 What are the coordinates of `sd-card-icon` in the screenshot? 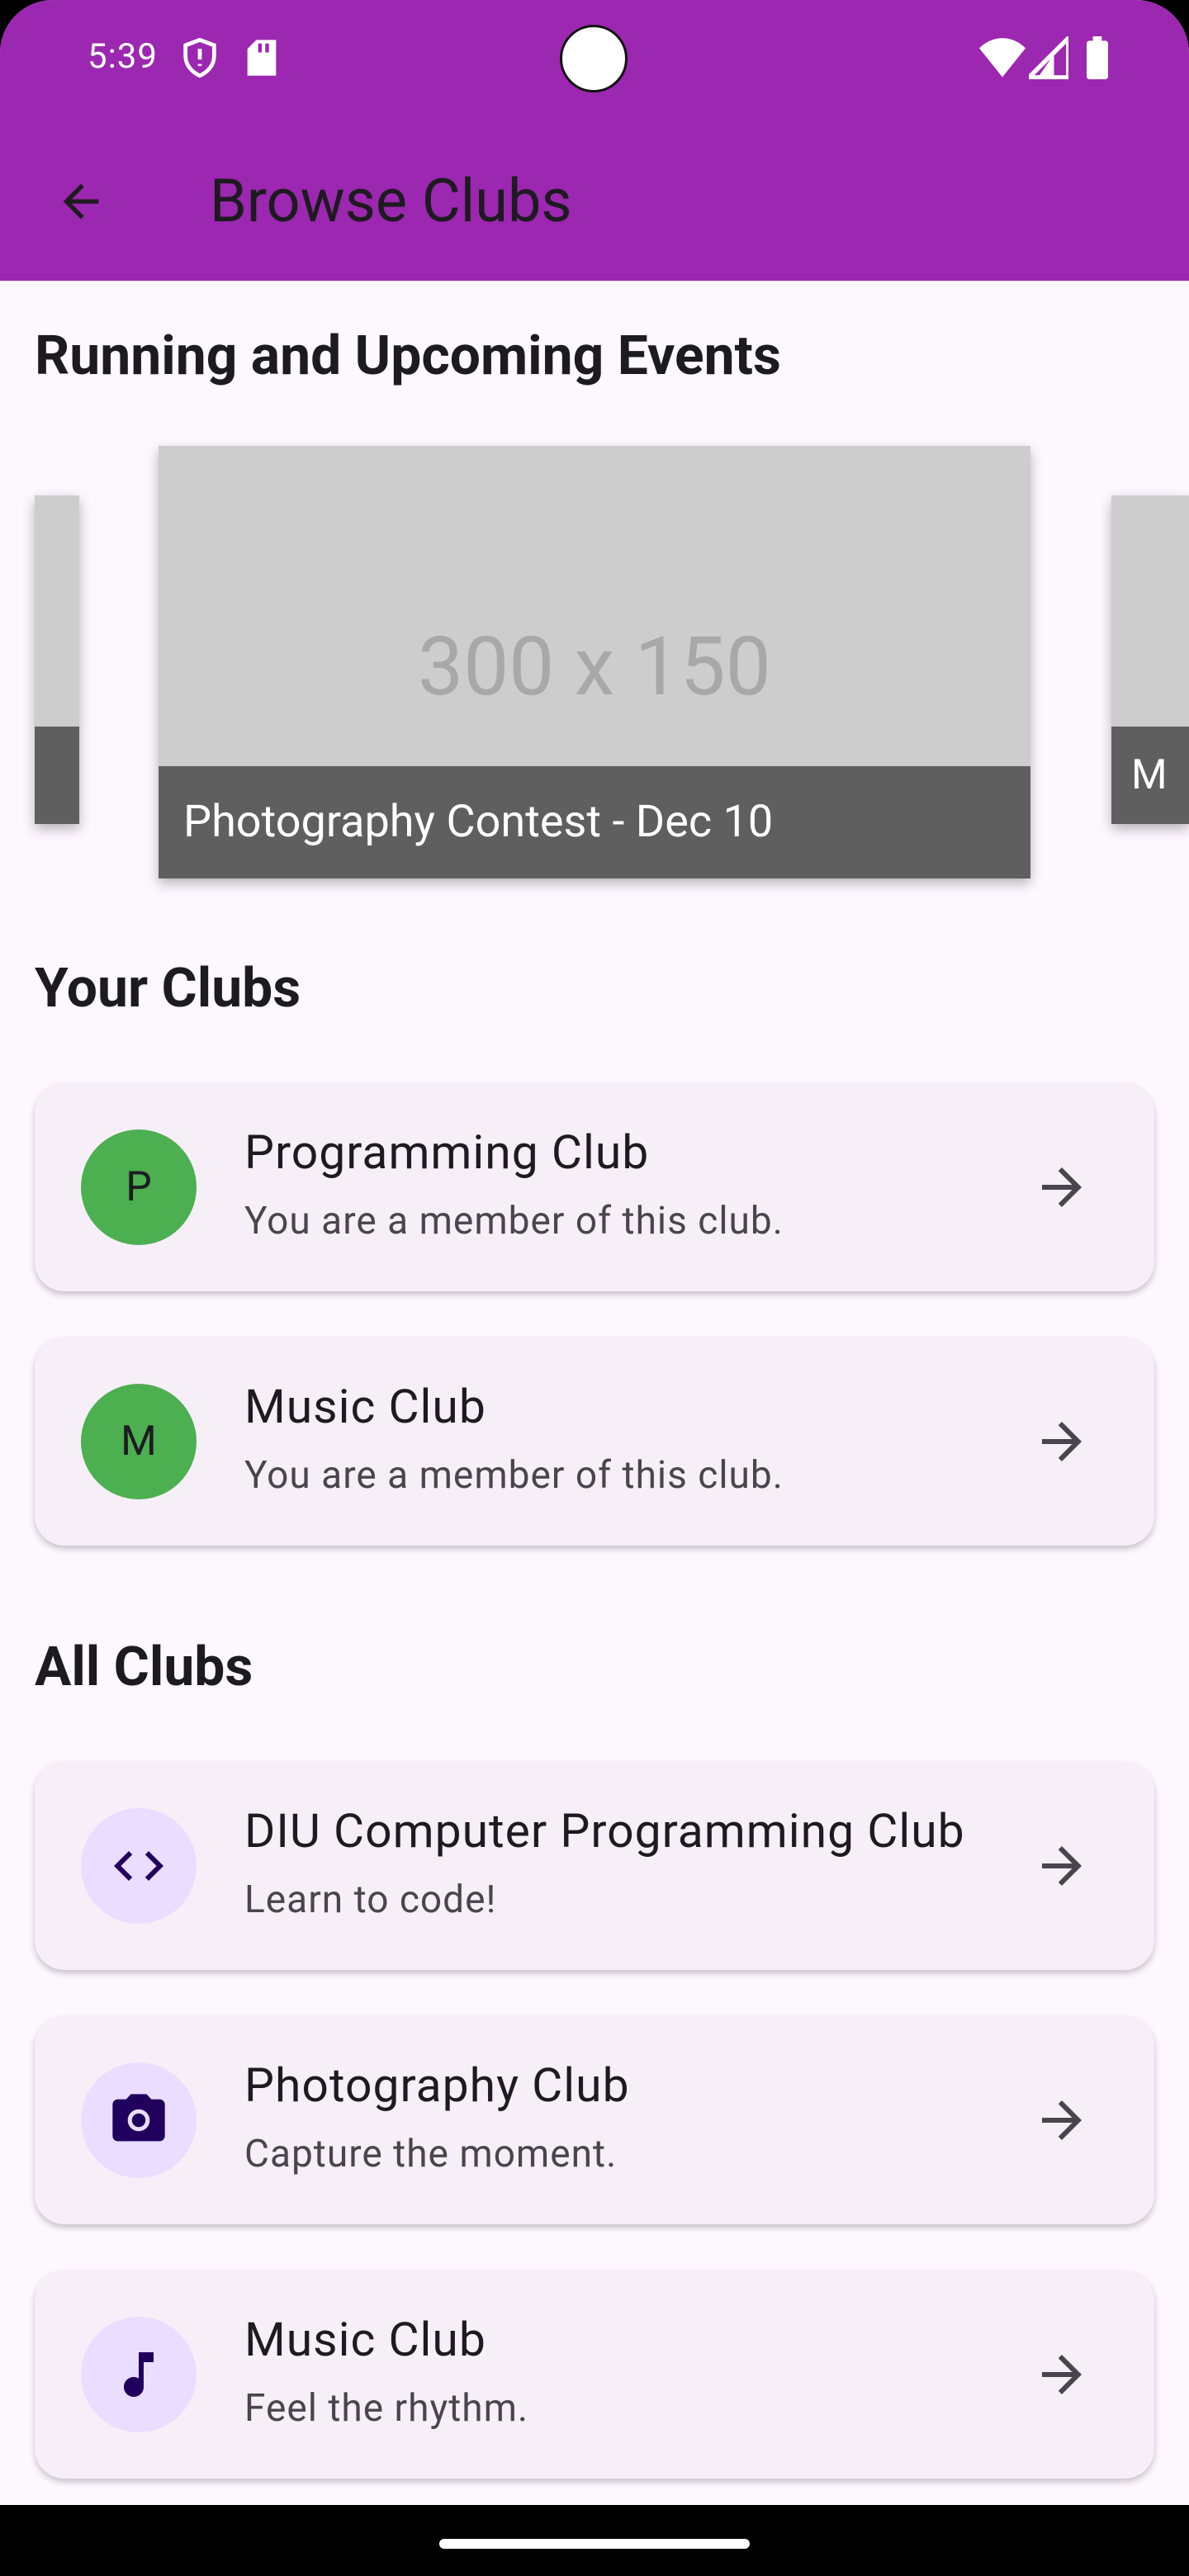 It's located at (262, 58).